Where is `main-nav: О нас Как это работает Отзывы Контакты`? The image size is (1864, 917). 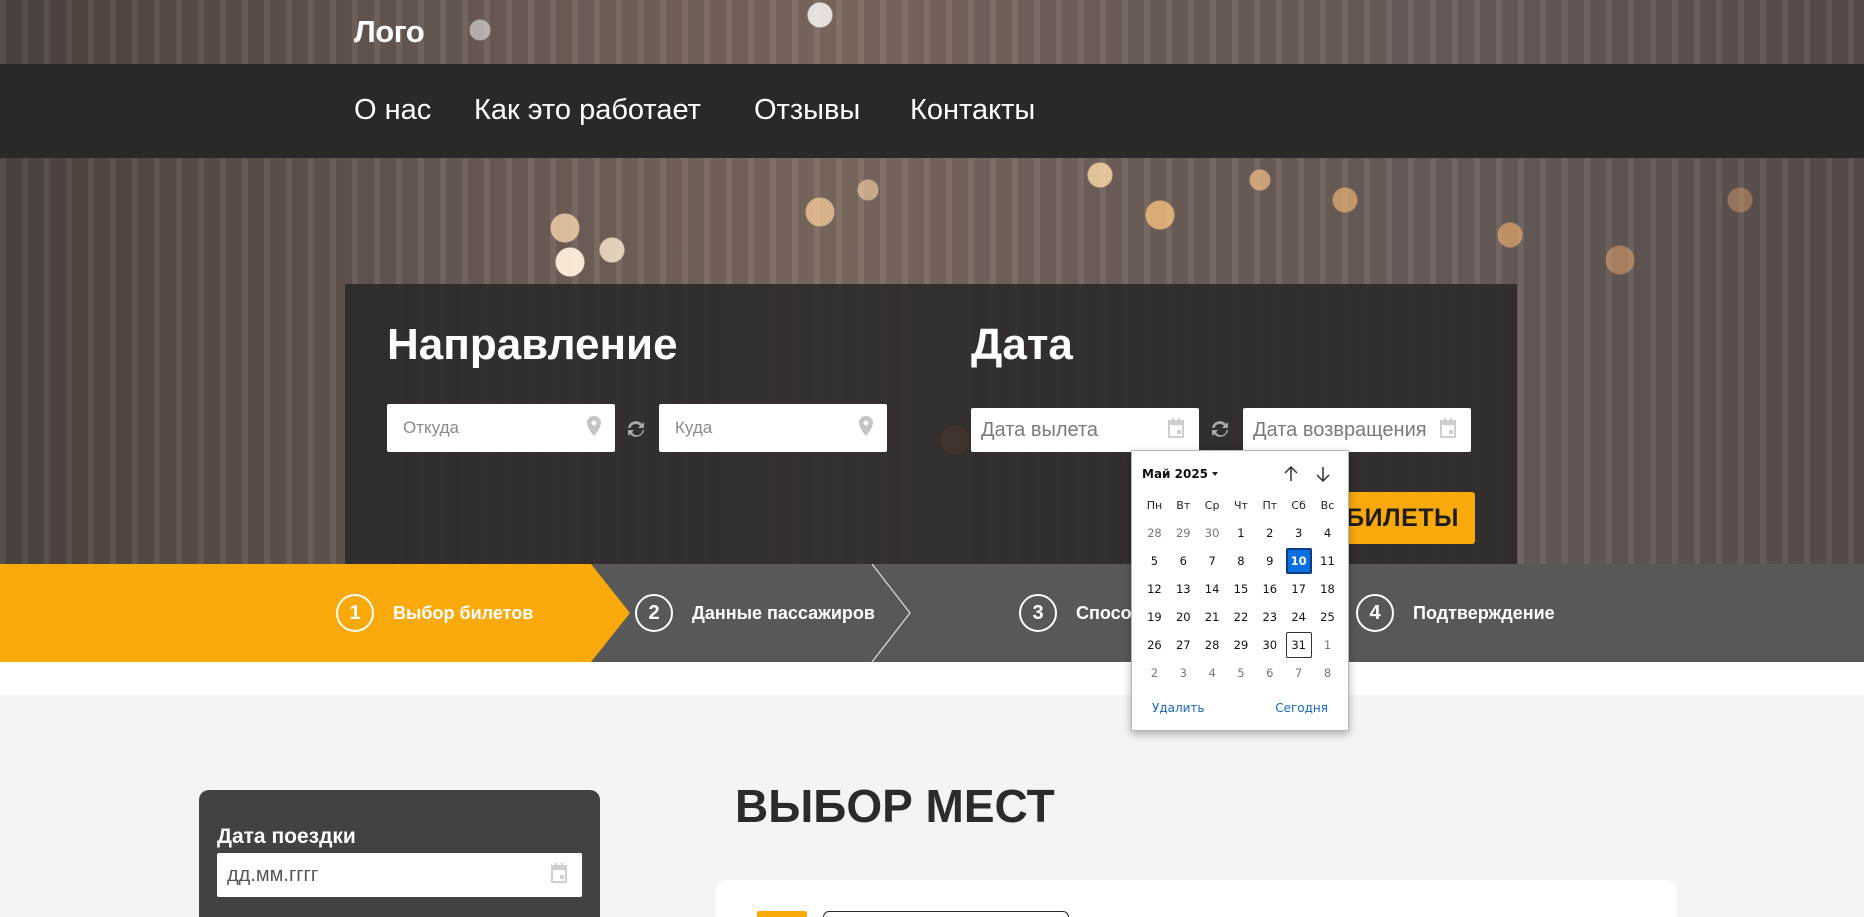 main-nav: О нас Как это работает Отзывы Контакты is located at coordinates (932, 111).